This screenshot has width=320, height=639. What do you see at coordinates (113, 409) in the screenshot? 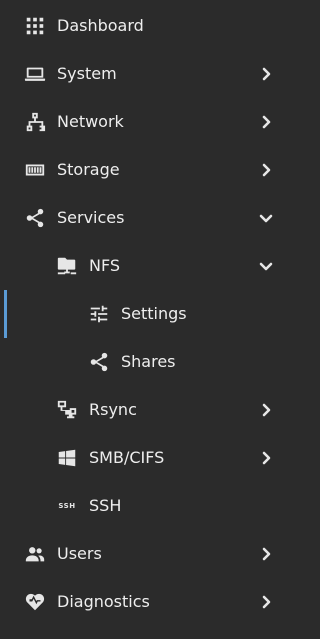
I see `nav-item-label: Rsync` at bounding box center [113, 409].